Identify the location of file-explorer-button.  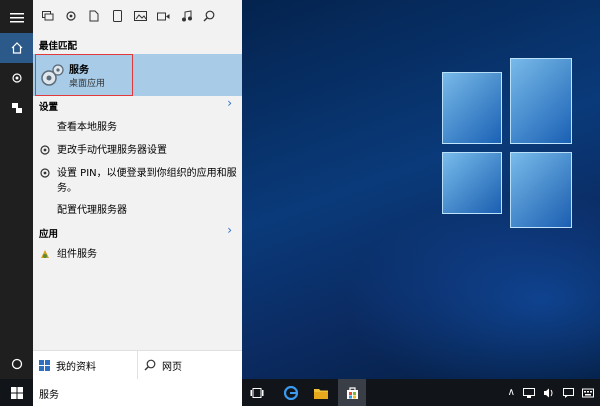
(321, 392).